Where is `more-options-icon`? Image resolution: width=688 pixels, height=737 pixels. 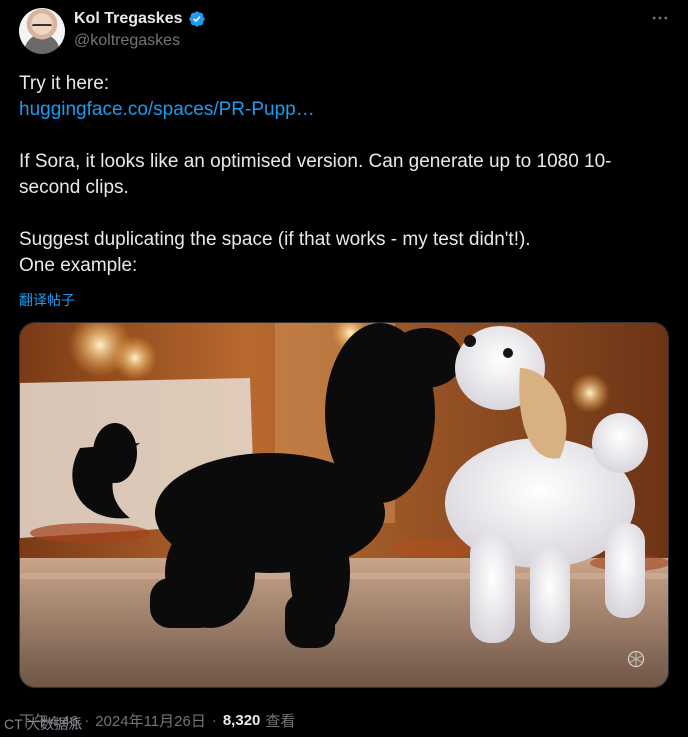 more-options-icon is located at coordinates (660, 18).